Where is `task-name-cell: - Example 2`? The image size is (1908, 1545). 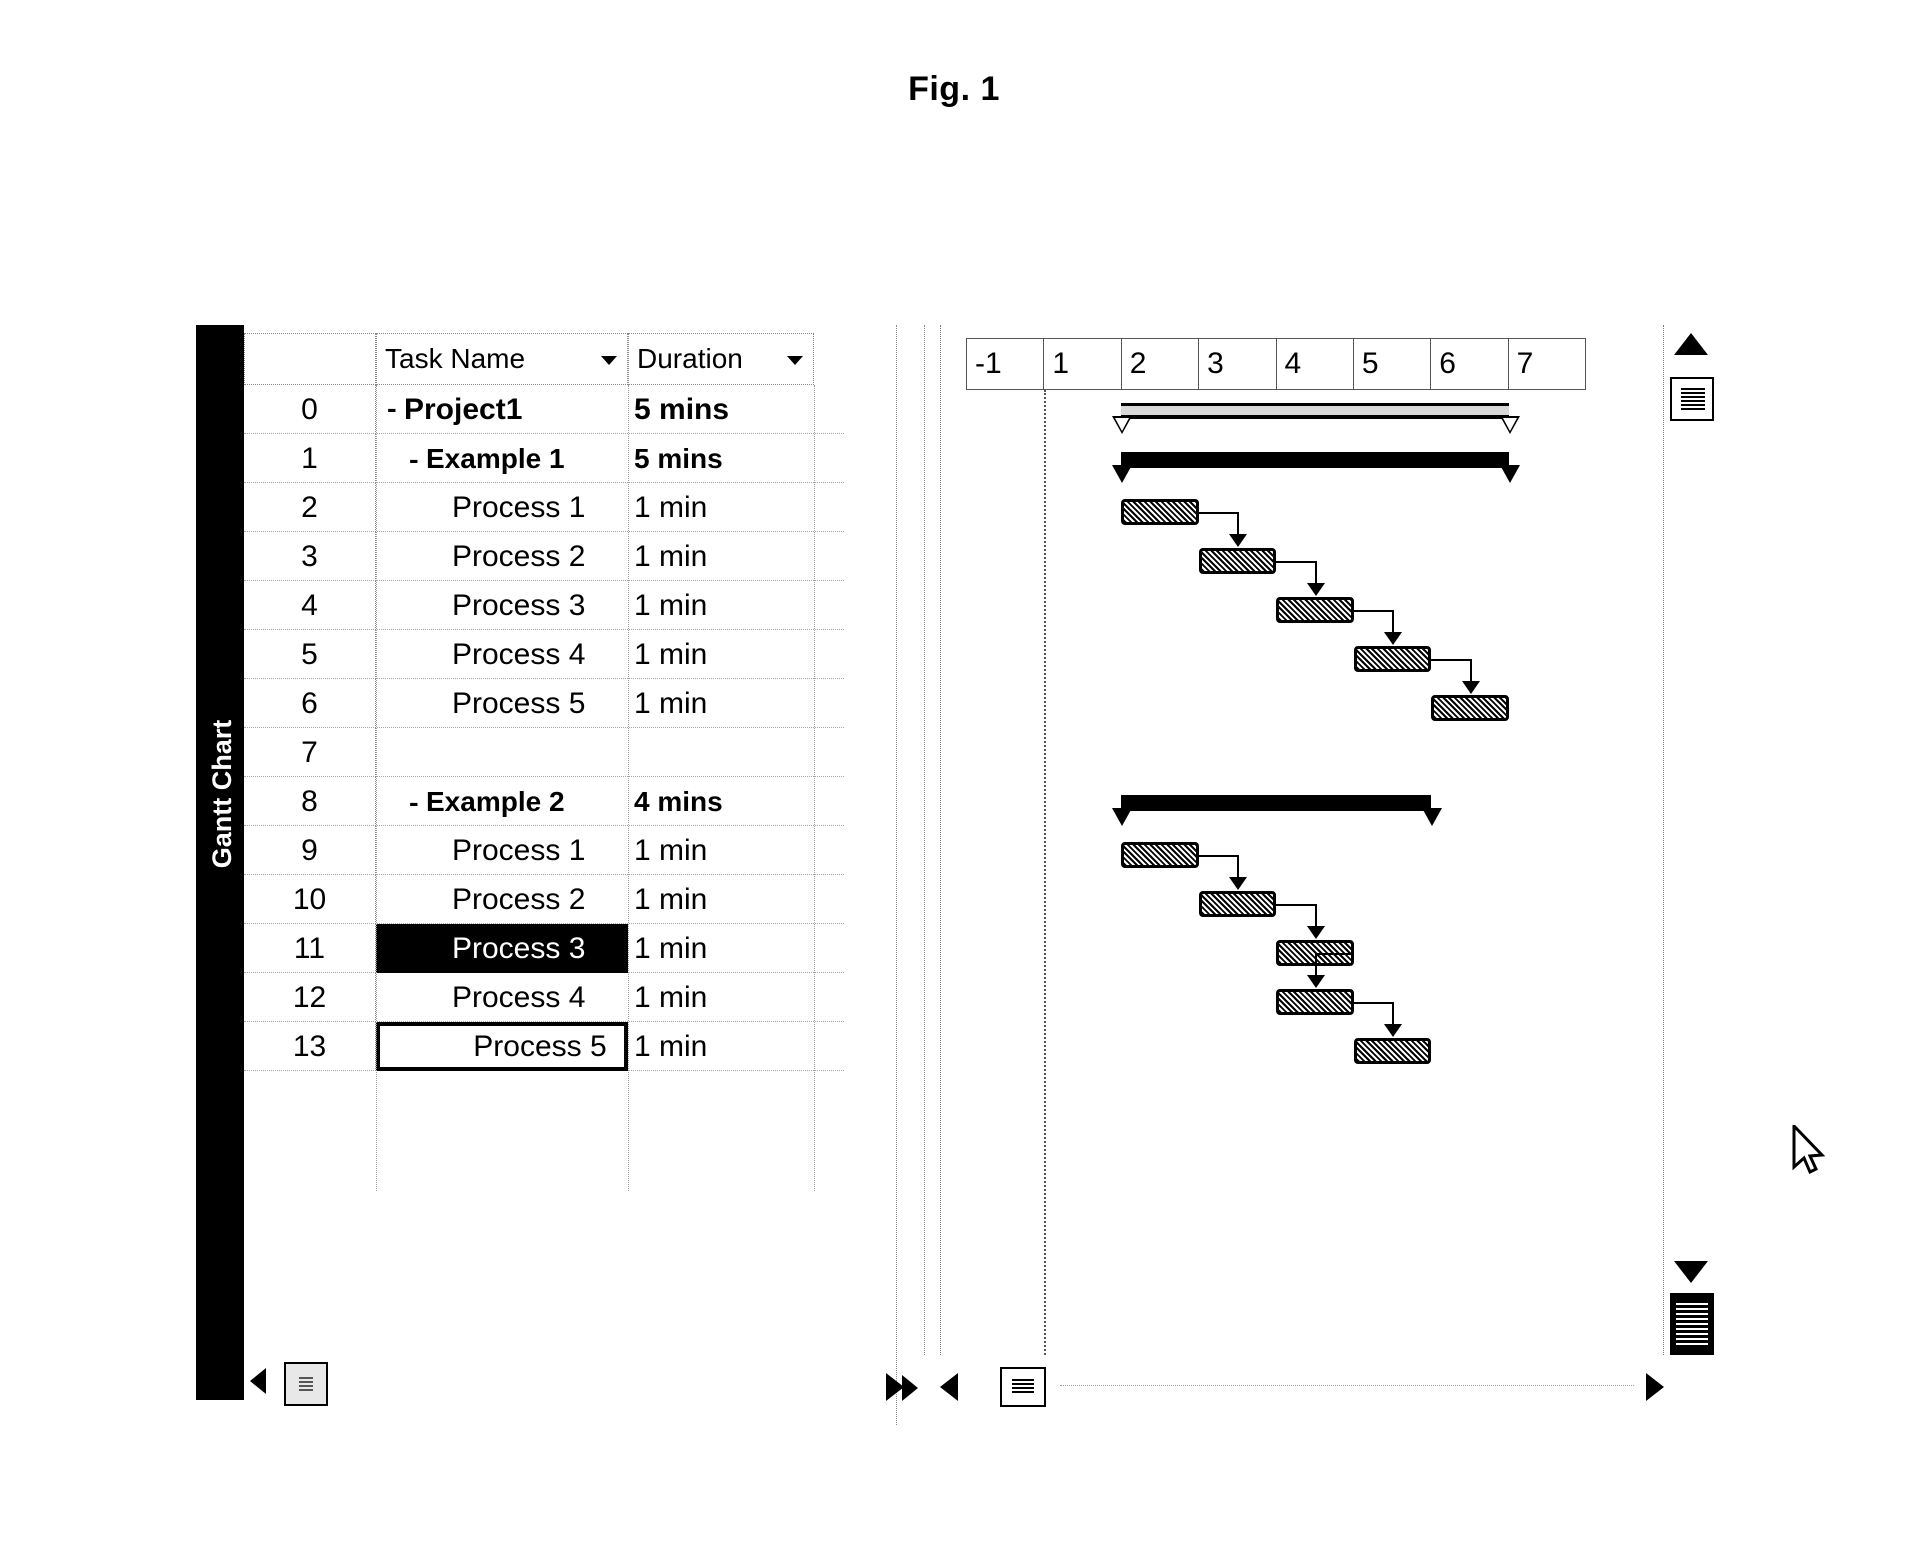 task-name-cell: - Example 2 is located at coordinates (502, 801).